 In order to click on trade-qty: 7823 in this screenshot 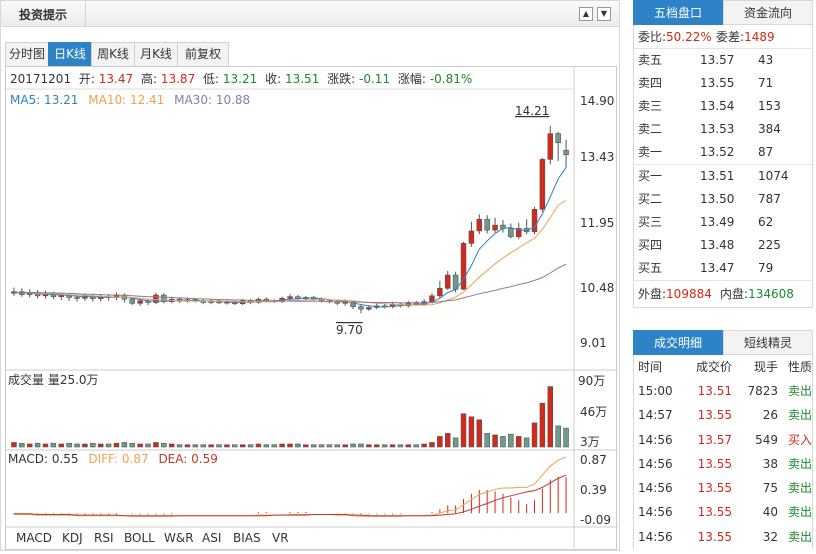, I will do `click(762, 391)`.